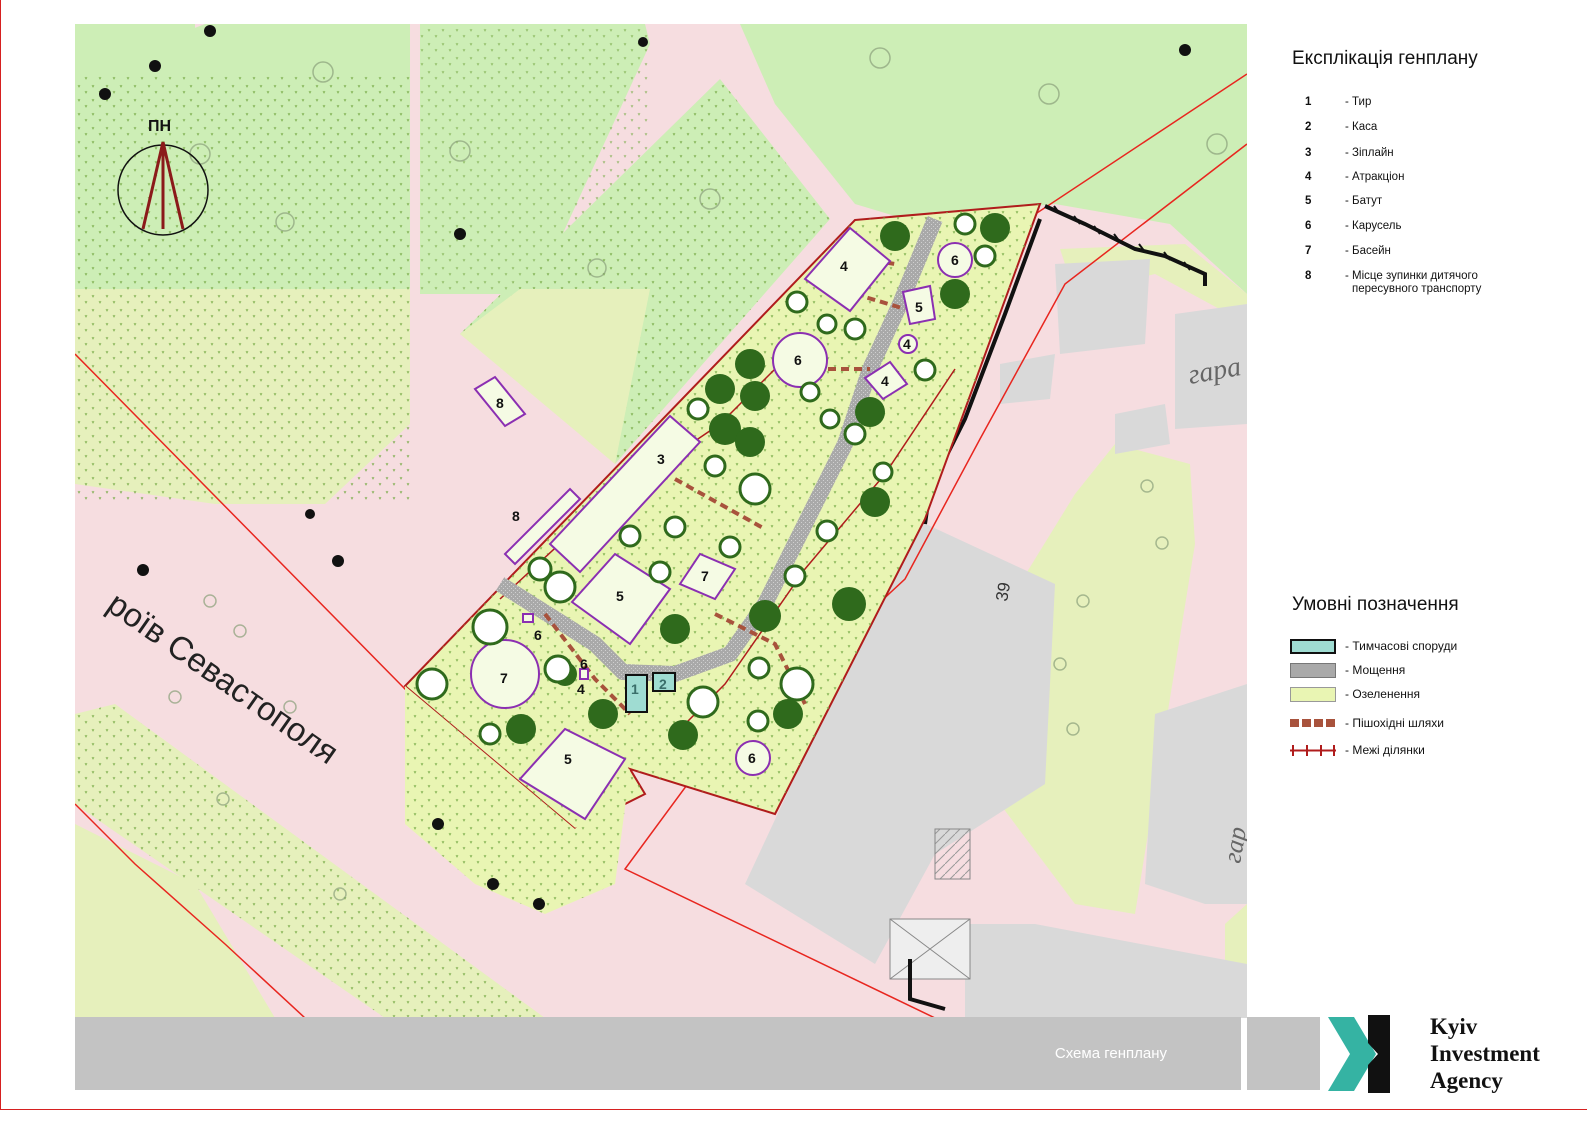 Image resolution: width=1587 pixels, height=1123 pixels. What do you see at coordinates (500, 403) in the screenshot?
I see `label-stop-main: 8` at bounding box center [500, 403].